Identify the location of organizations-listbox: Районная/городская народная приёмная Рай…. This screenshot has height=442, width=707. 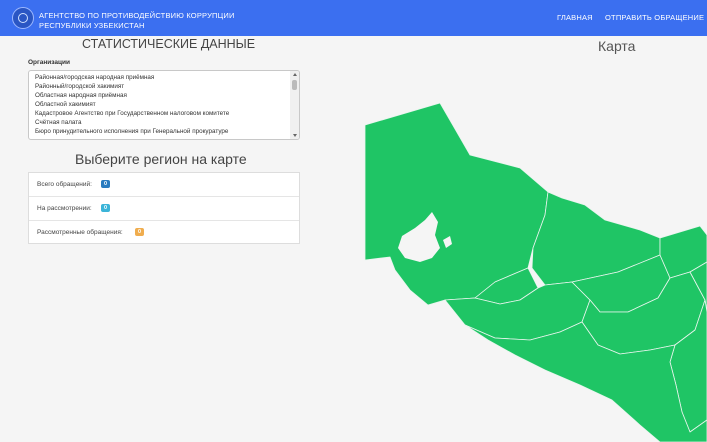
(164, 105).